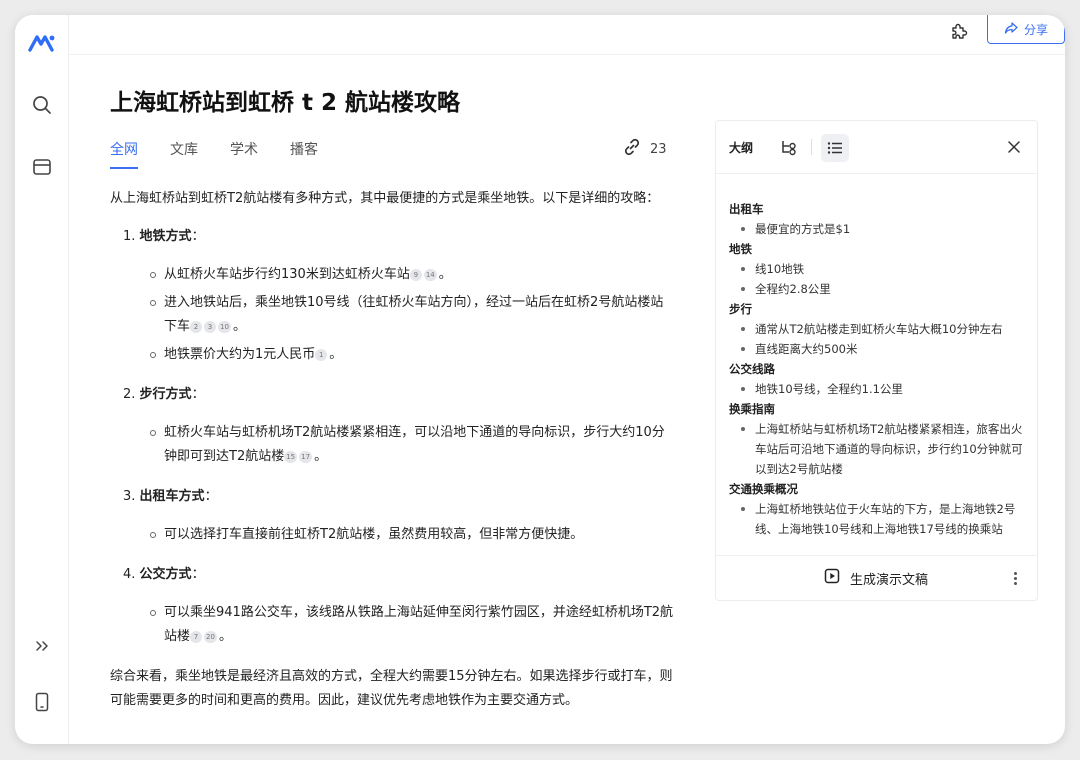  Describe the element at coordinates (42, 379) in the screenshot. I see `sidebar` at that location.